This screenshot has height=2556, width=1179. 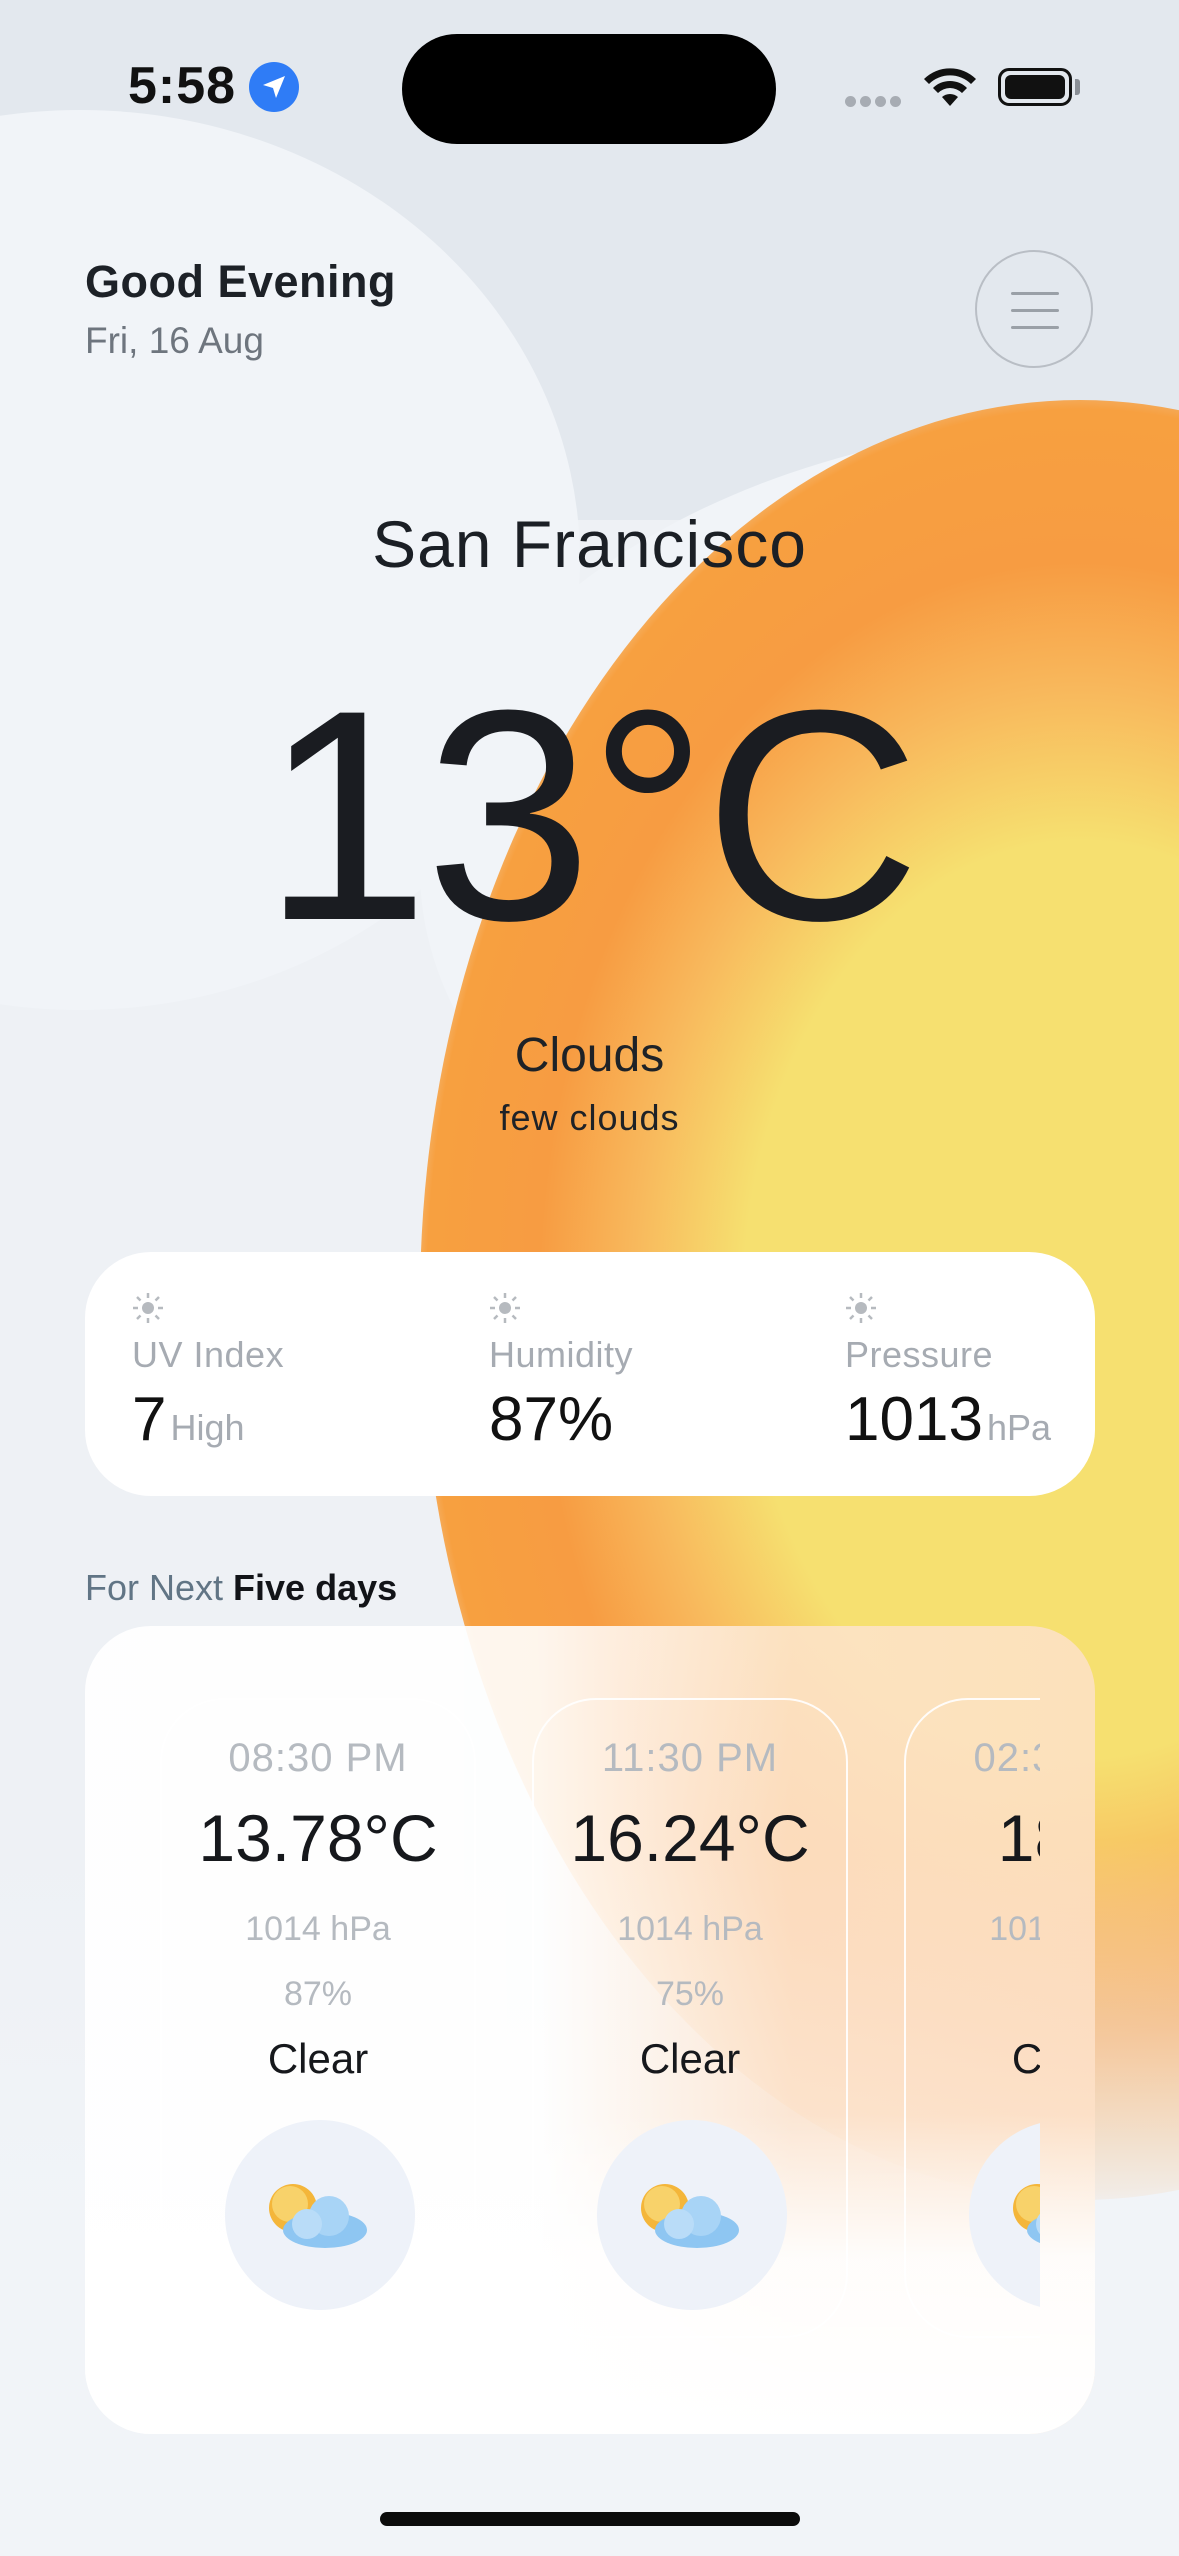 I want to click on forecast-temp: 13.78°C, so click(x=318, y=1838).